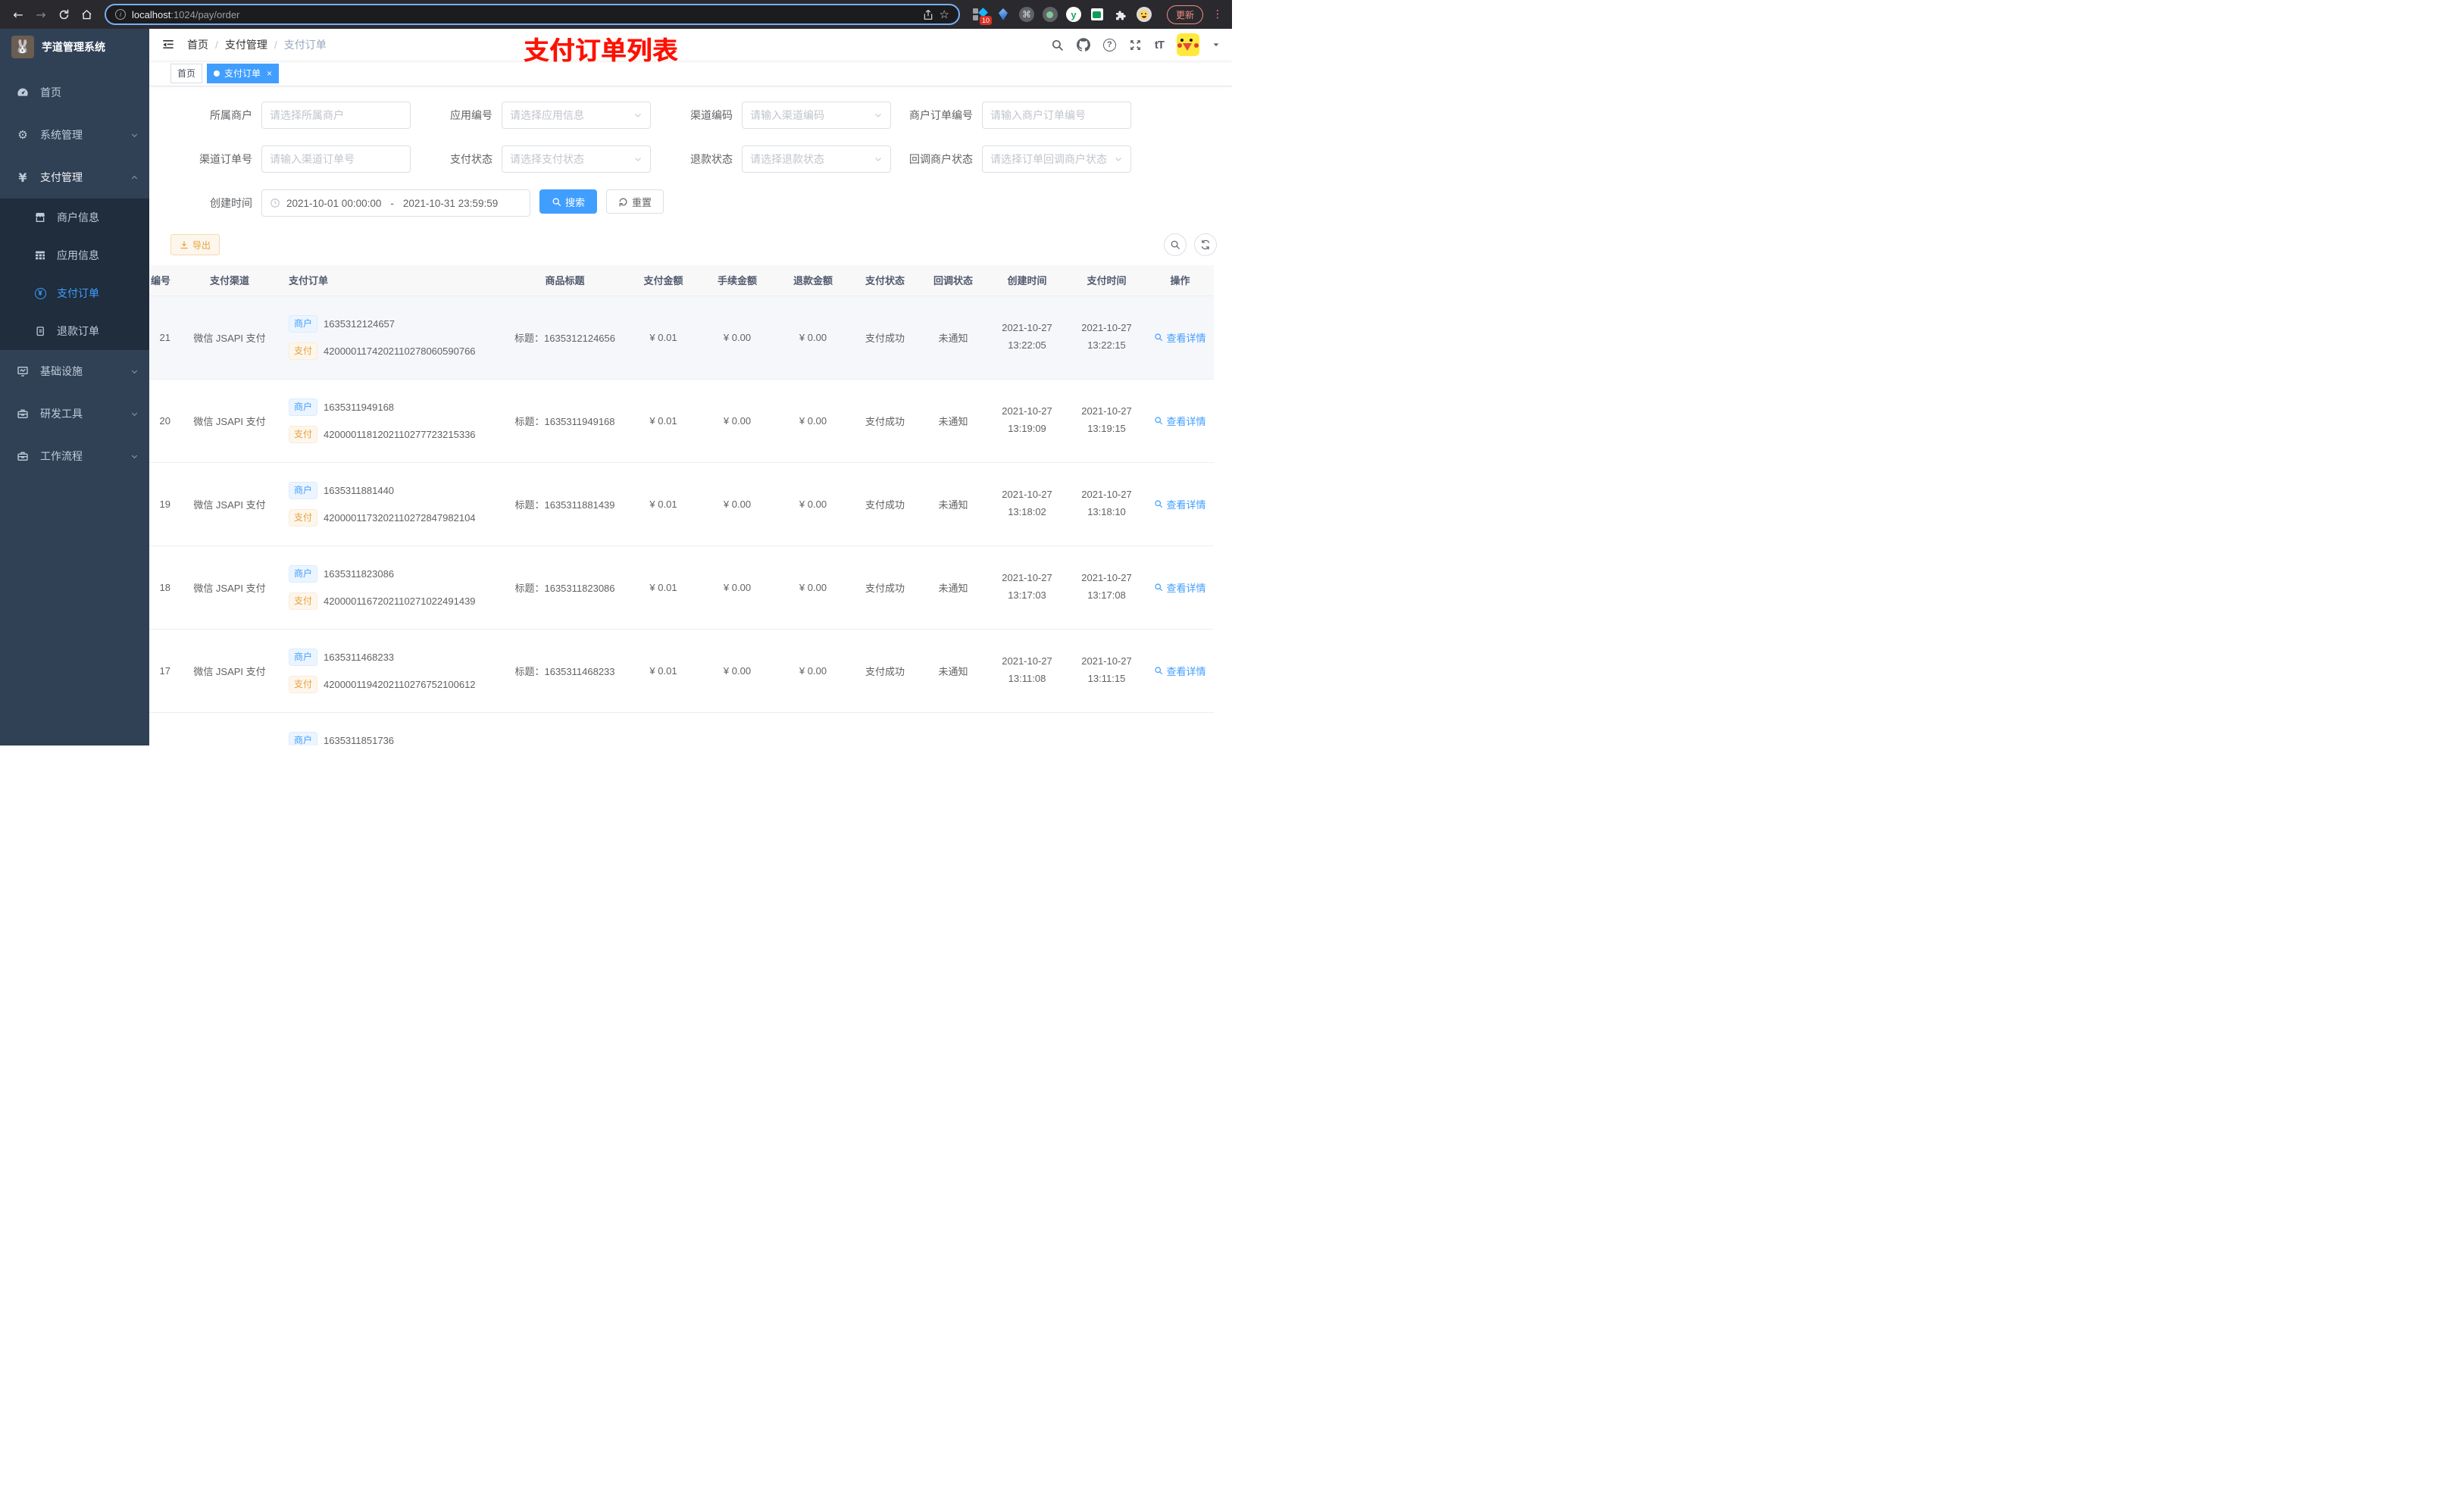 The image size is (2464, 1491). Describe the element at coordinates (1057, 45) in the screenshot. I see `search-icon` at that location.